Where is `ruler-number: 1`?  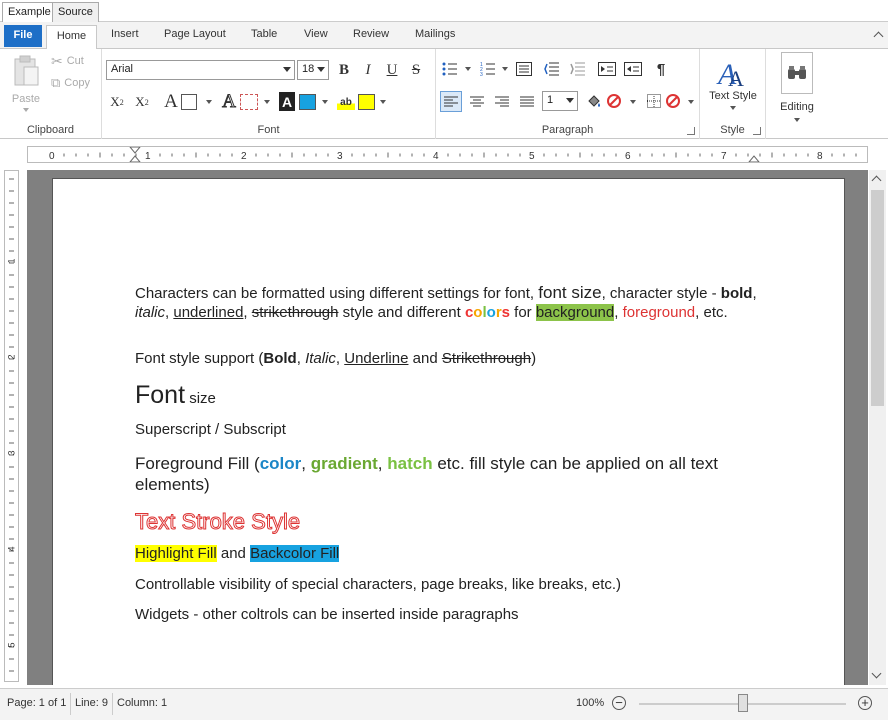 ruler-number: 1 is located at coordinates (12, 260).